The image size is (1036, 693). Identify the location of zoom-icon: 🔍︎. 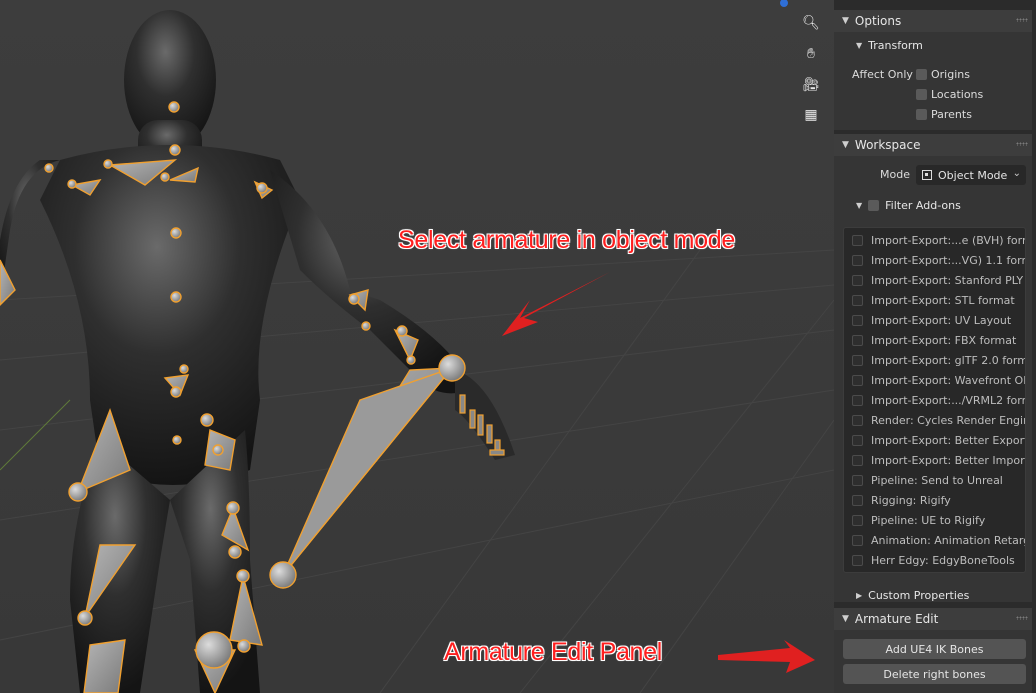
(811, 23).